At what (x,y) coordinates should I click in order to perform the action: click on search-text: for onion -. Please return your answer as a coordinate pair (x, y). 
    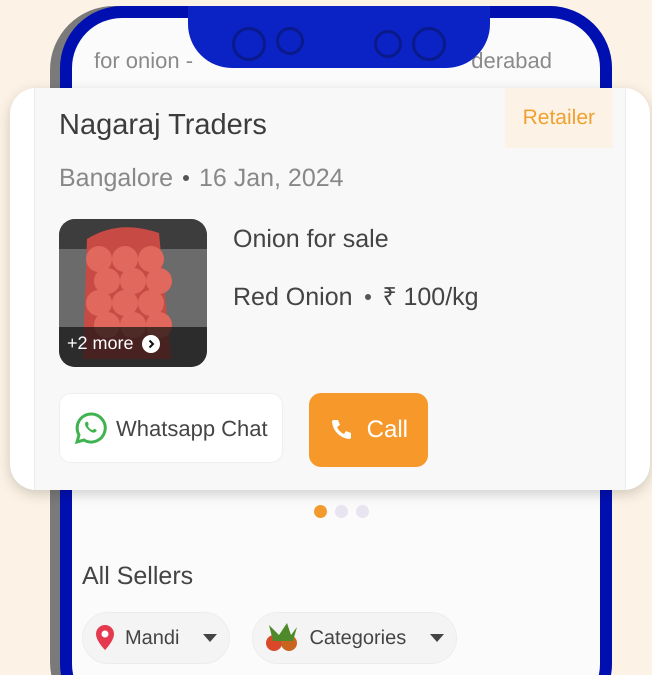
    Looking at the image, I should click on (144, 61).